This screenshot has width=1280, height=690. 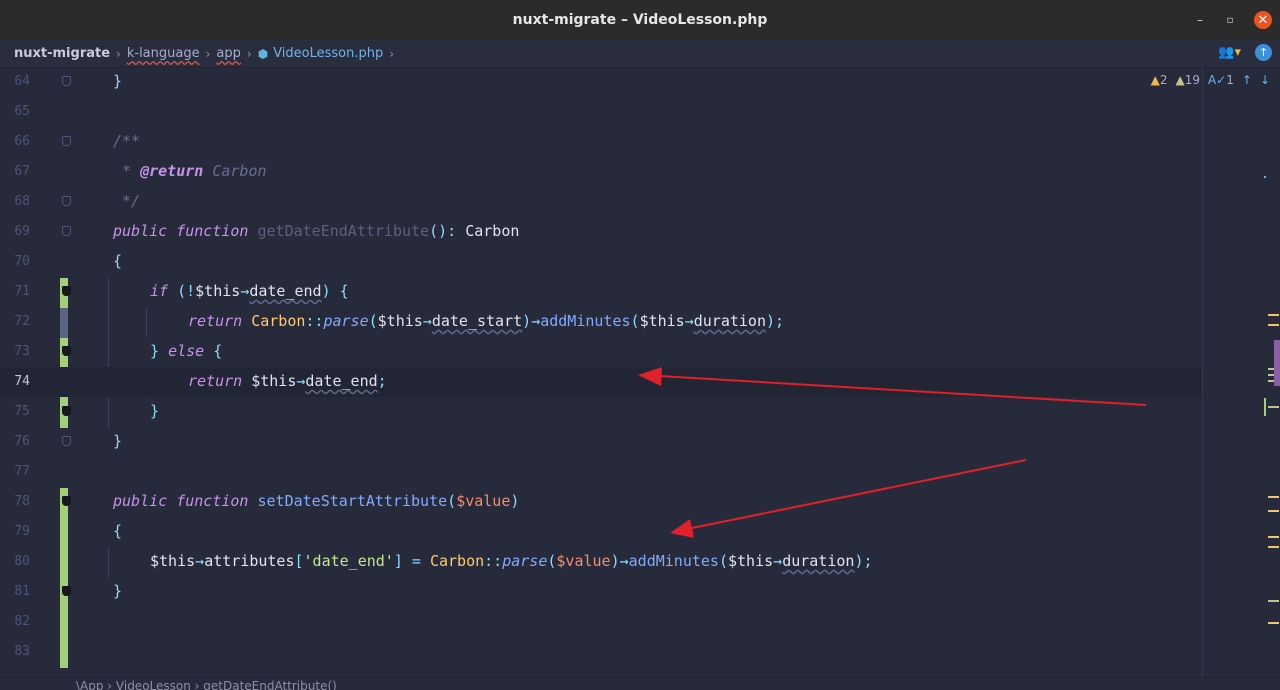 What do you see at coordinates (22, 321) in the screenshot?
I see `line-number: 72` at bounding box center [22, 321].